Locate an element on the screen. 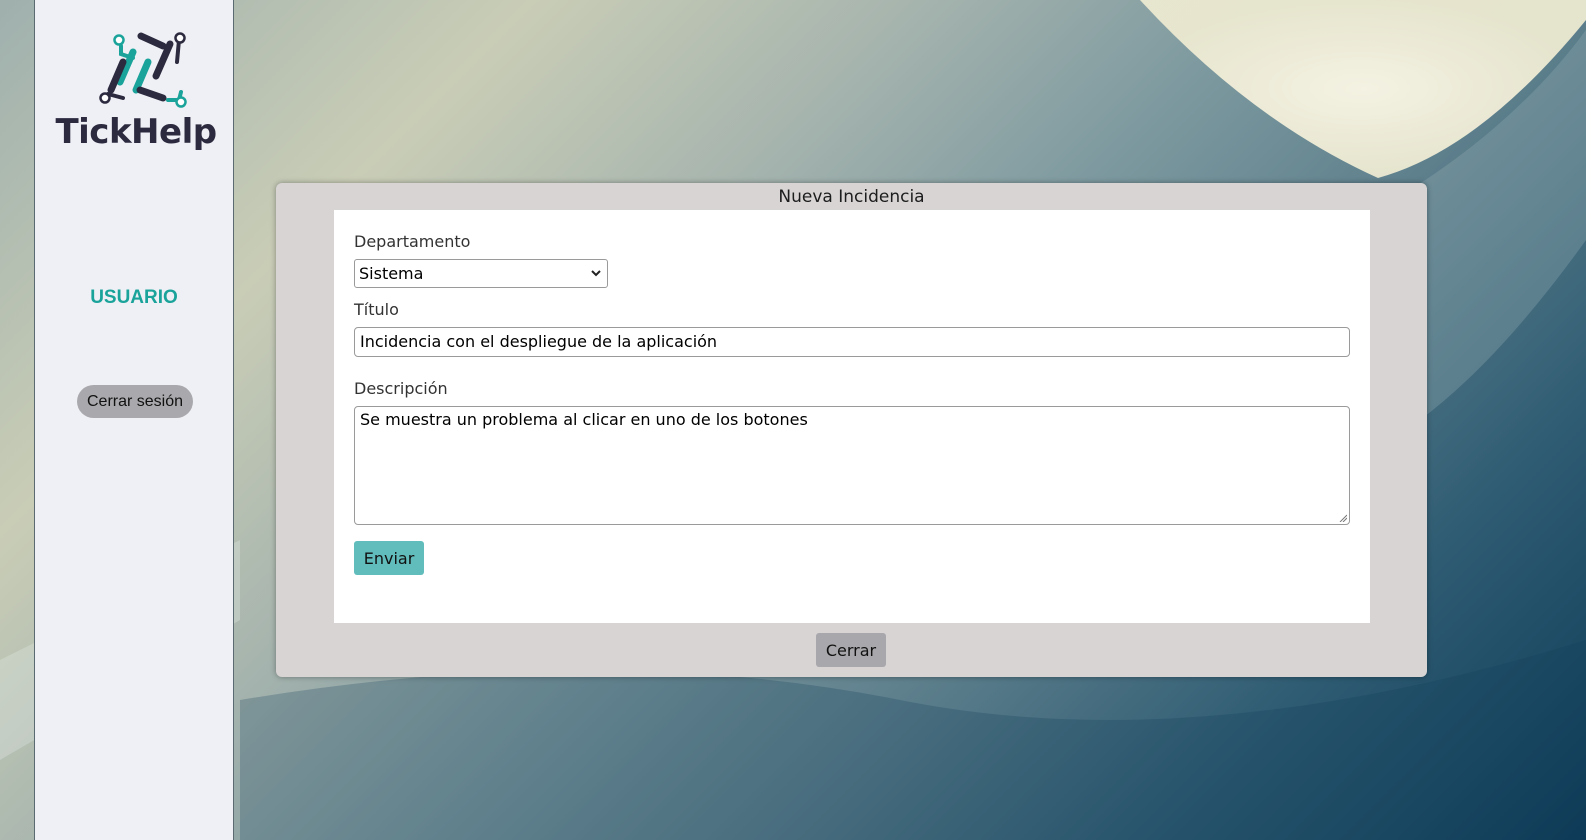  brand-name: TickHelp is located at coordinates (136, 132).